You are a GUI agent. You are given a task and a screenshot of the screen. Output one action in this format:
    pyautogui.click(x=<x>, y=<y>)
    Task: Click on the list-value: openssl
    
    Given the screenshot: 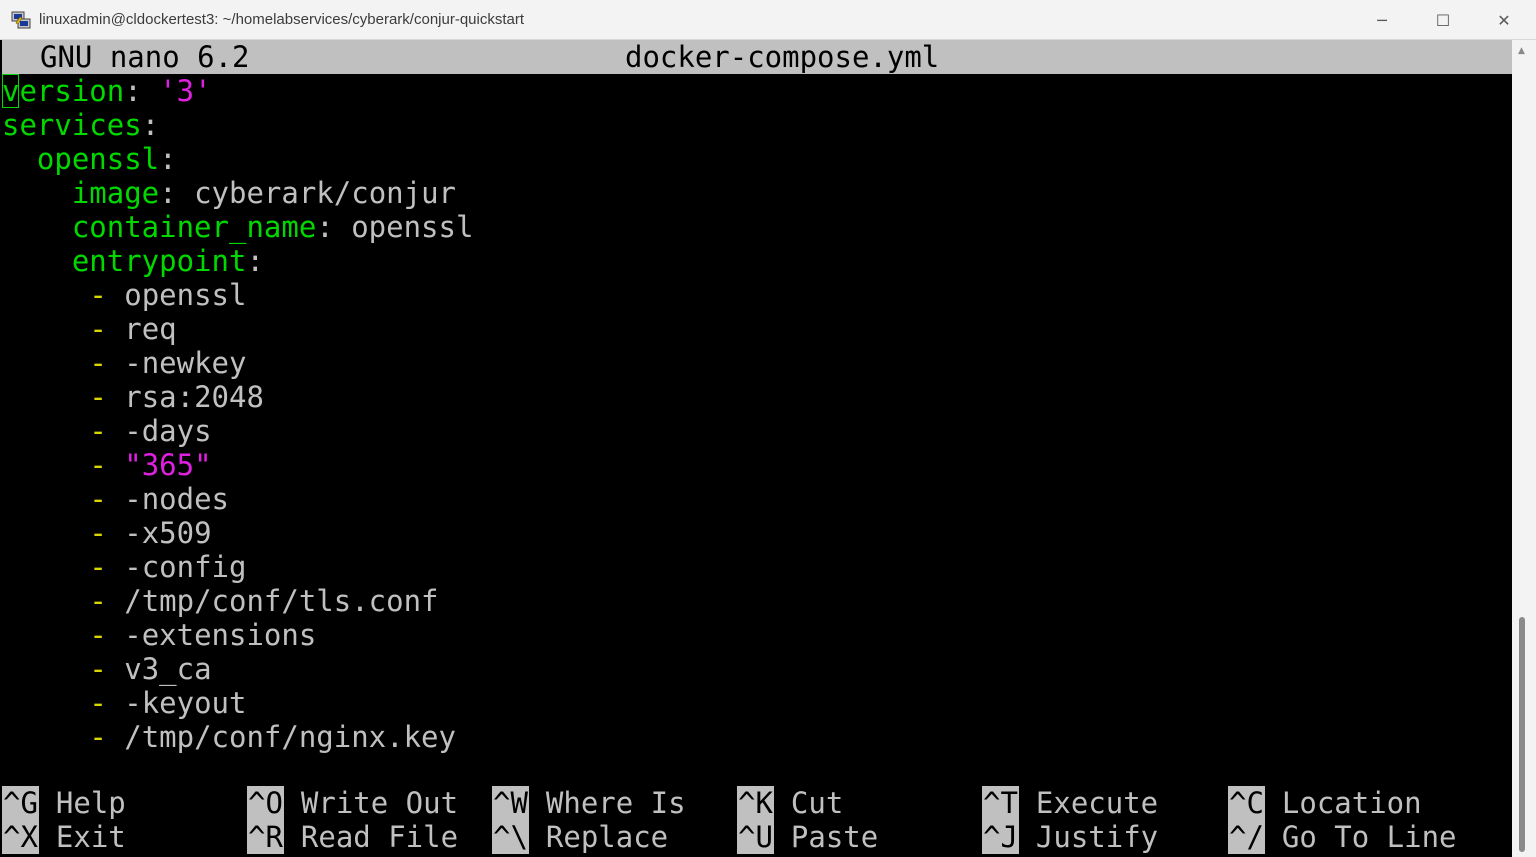 What is the action you would take?
    pyautogui.click(x=185, y=295)
    